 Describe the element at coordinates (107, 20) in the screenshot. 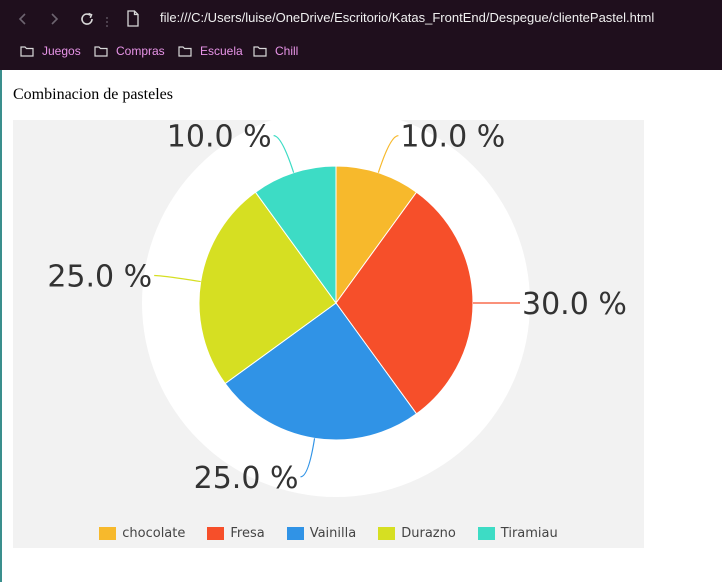

I see `toolbar-separator` at that location.